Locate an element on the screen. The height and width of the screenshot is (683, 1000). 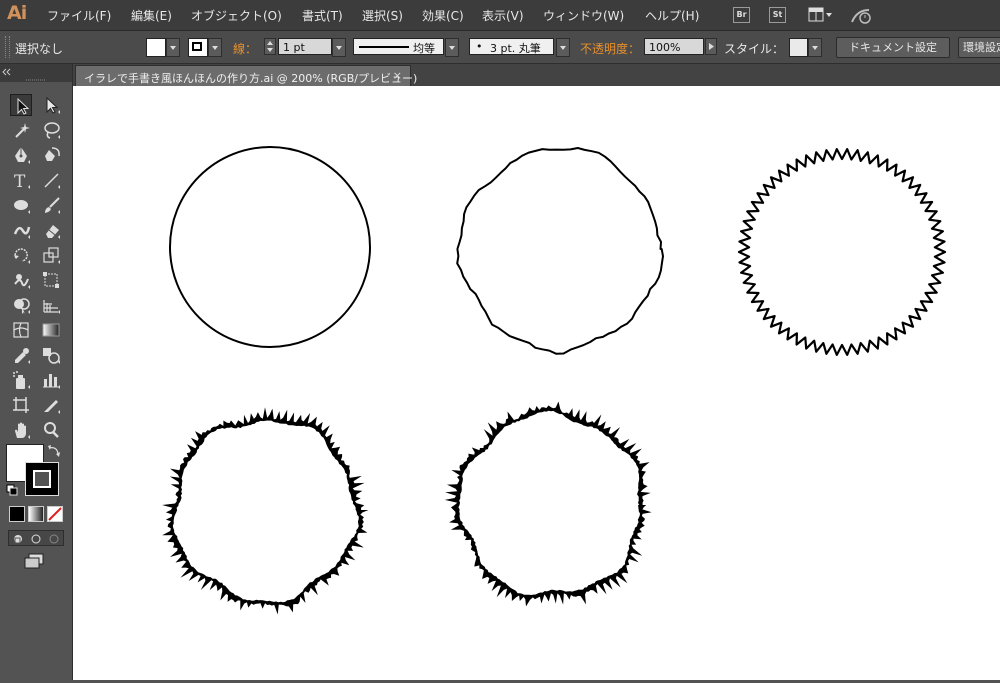
pen-tool is located at coordinates (21, 155).